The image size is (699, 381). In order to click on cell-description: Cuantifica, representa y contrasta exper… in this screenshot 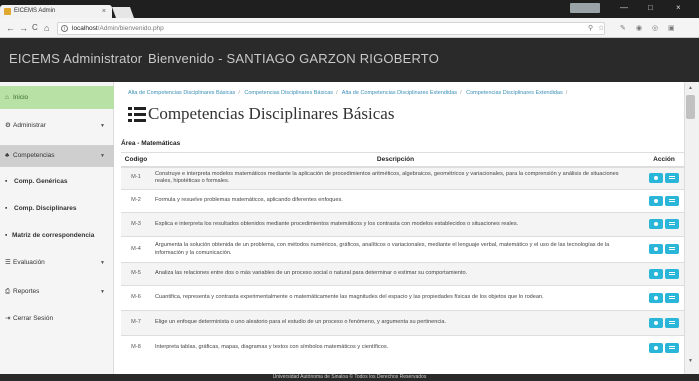, I will do `click(395, 298)`.